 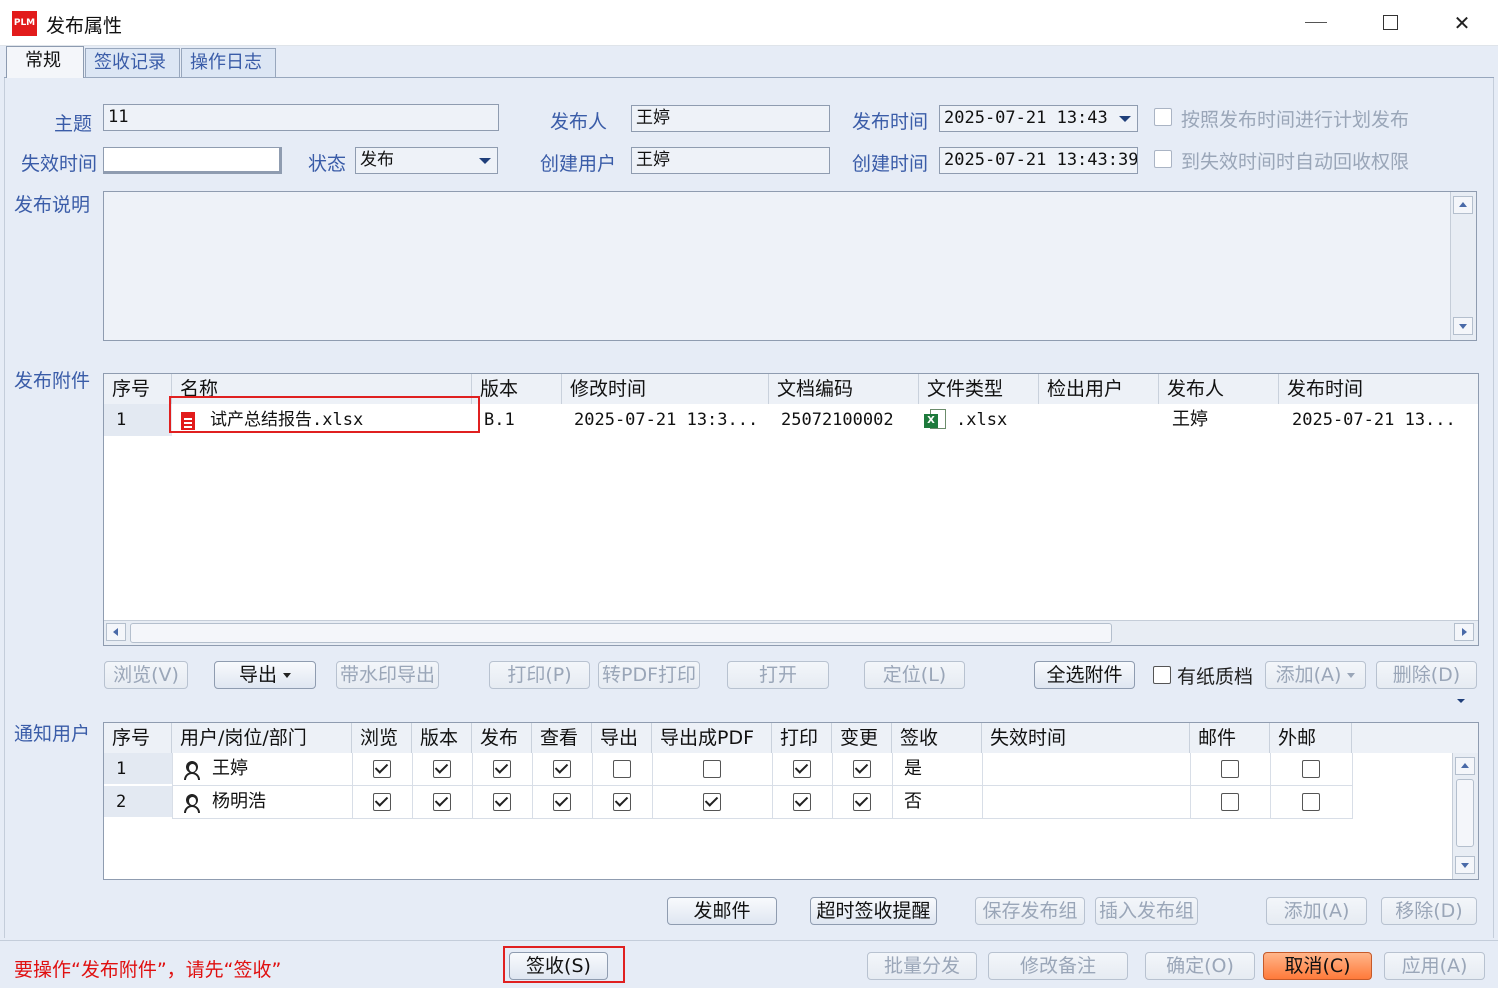 What do you see at coordinates (722, 911) in the screenshot?
I see `send-mail-button: 发邮件` at bounding box center [722, 911].